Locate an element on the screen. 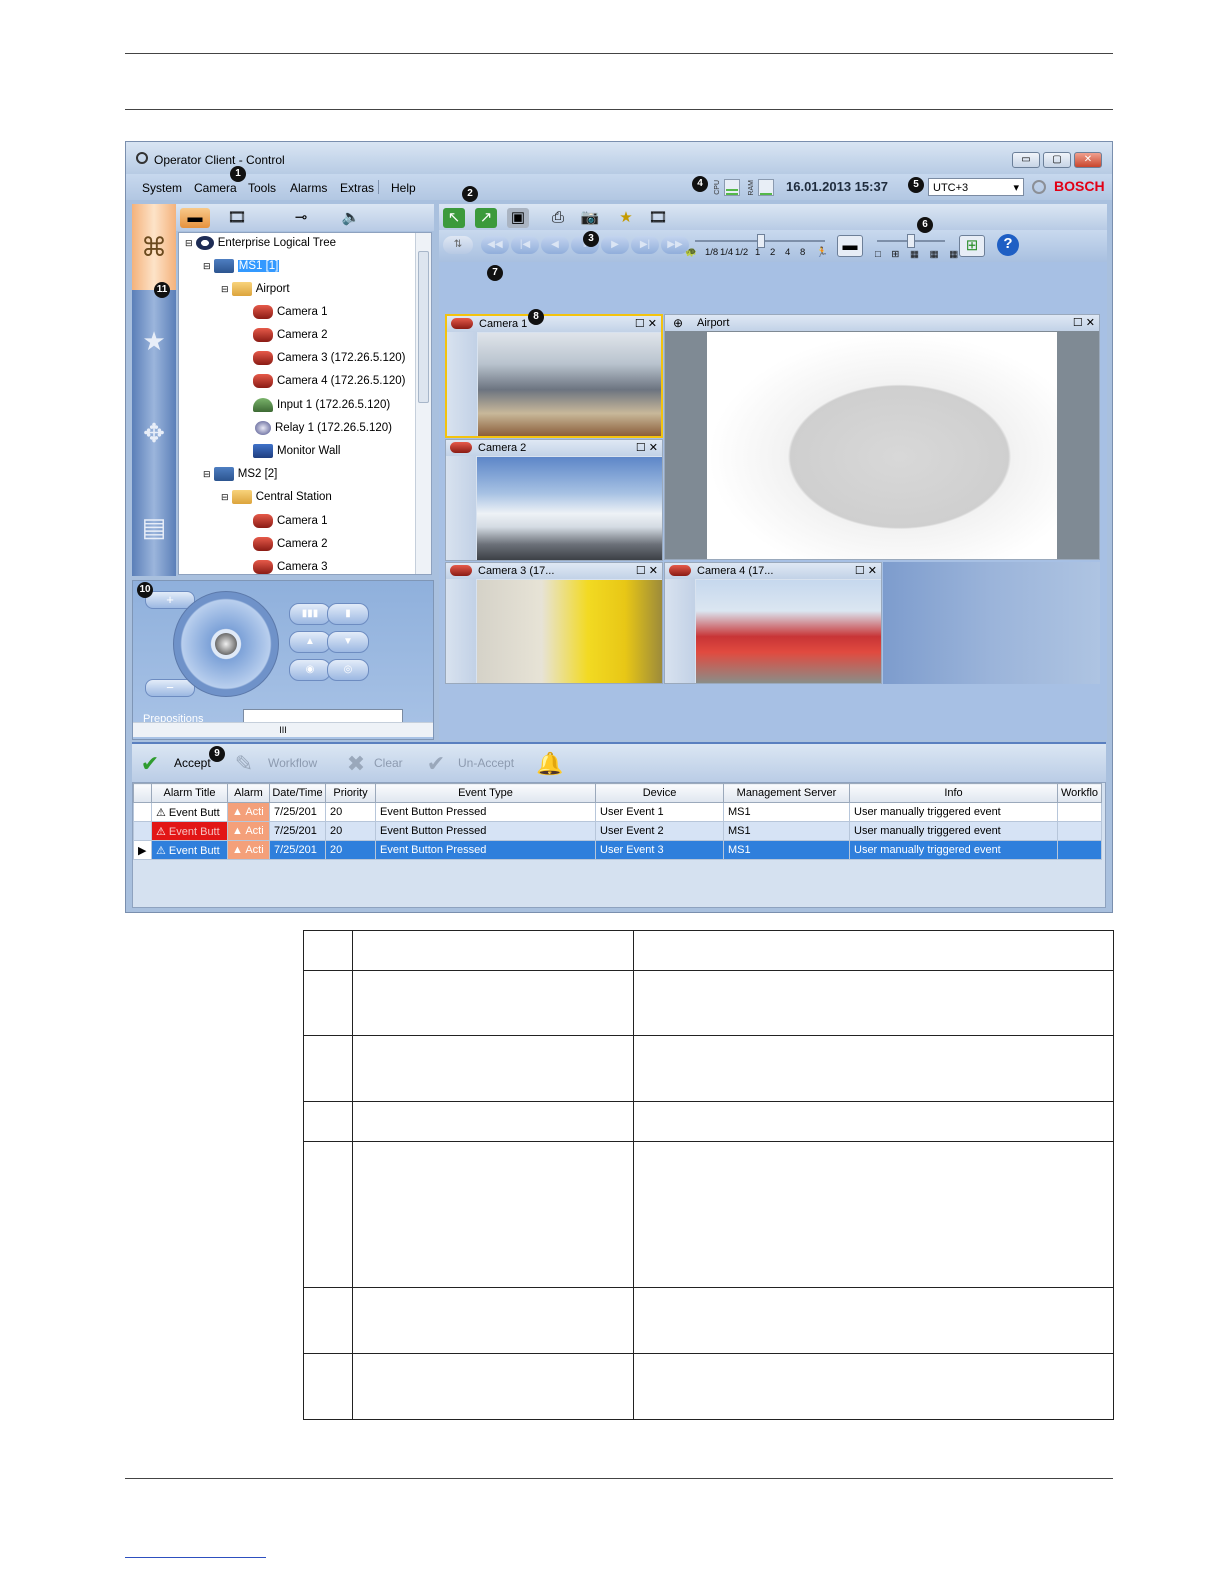  menu-alarms: Alarms is located at coordinates (308, 188).